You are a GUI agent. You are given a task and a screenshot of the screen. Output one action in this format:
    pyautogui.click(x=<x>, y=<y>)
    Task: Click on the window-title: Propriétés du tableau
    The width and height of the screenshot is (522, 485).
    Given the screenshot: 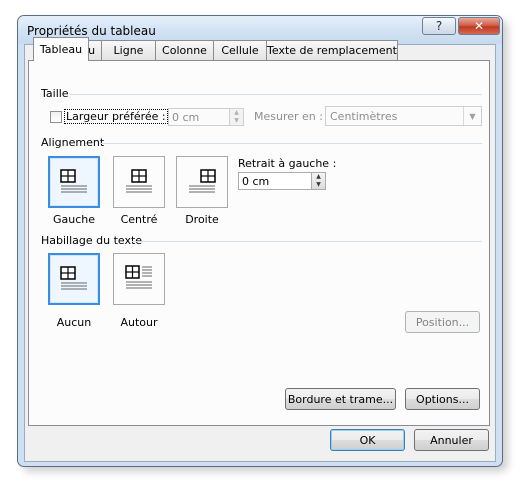 What is the action you would take?
    pyautogui.click(x=91, y=31)
    